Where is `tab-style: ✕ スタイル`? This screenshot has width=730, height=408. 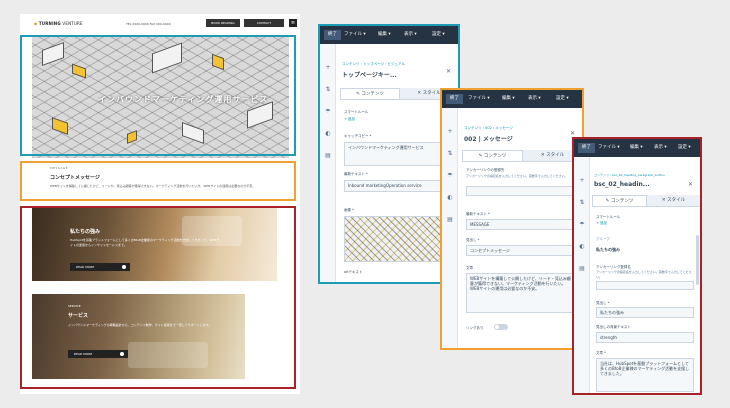 tab-style: ✕ スタイル is located at coordinates (673, 200).